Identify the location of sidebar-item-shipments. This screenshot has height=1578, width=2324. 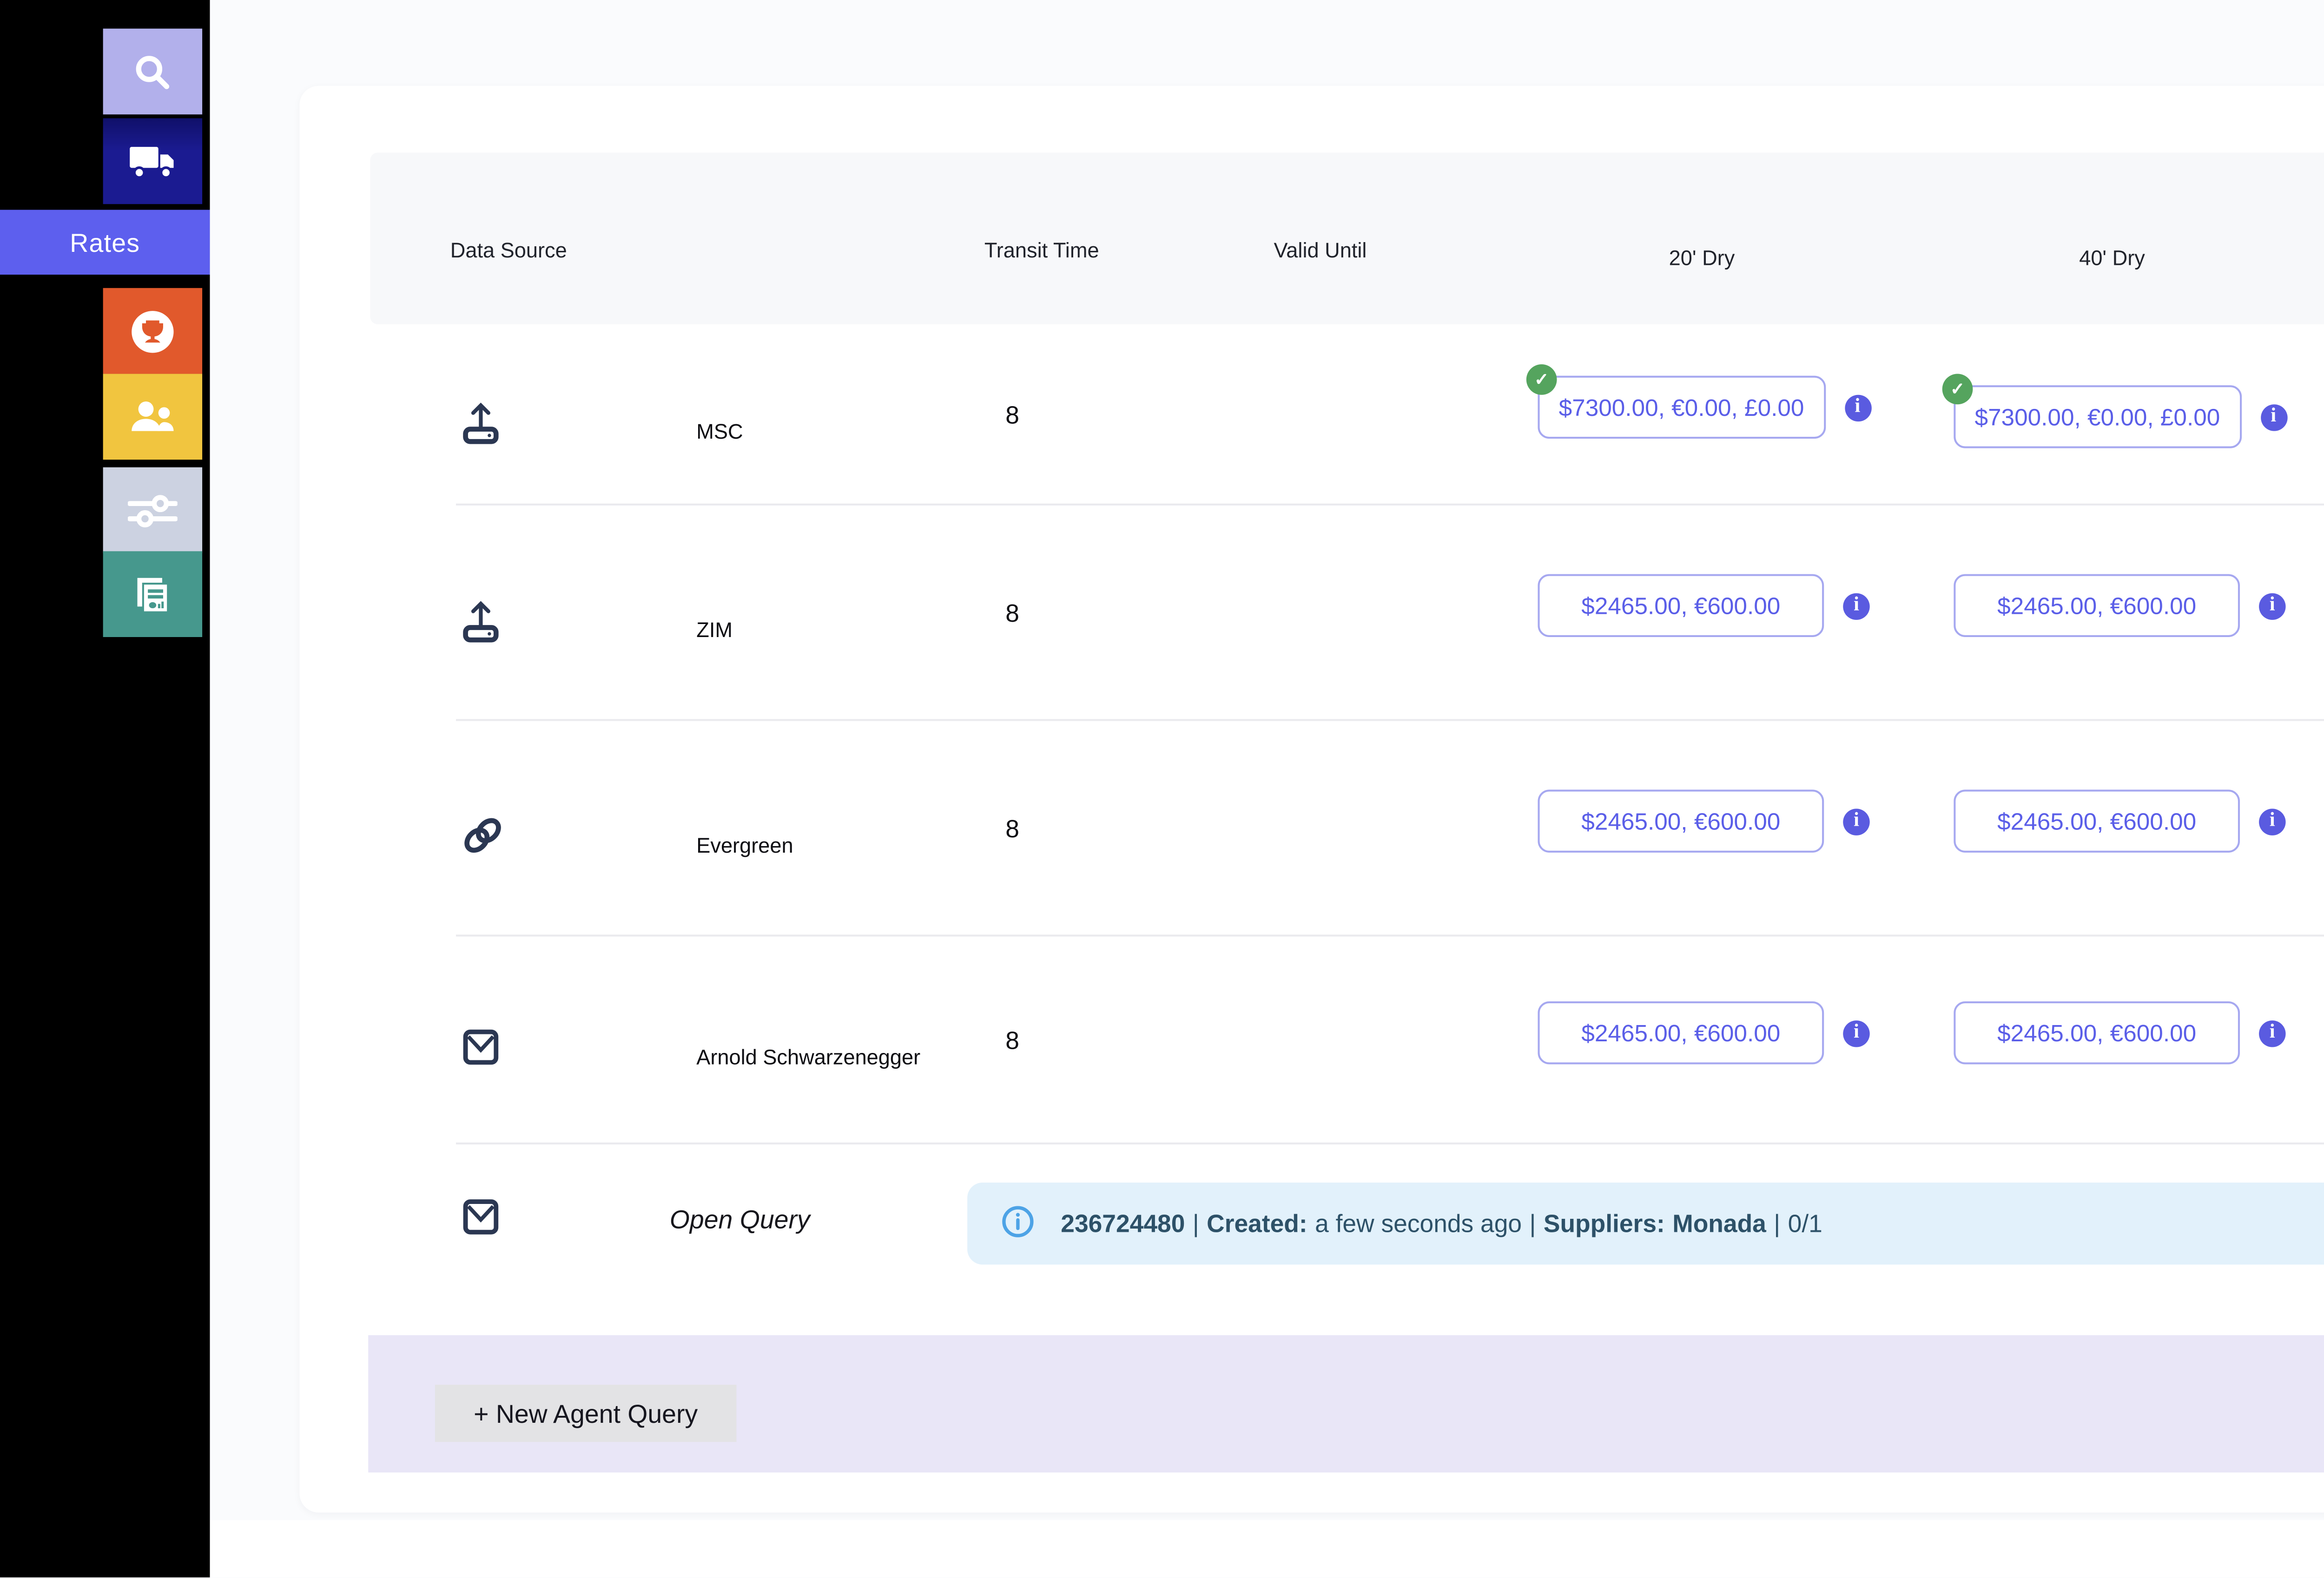
(153, 161).